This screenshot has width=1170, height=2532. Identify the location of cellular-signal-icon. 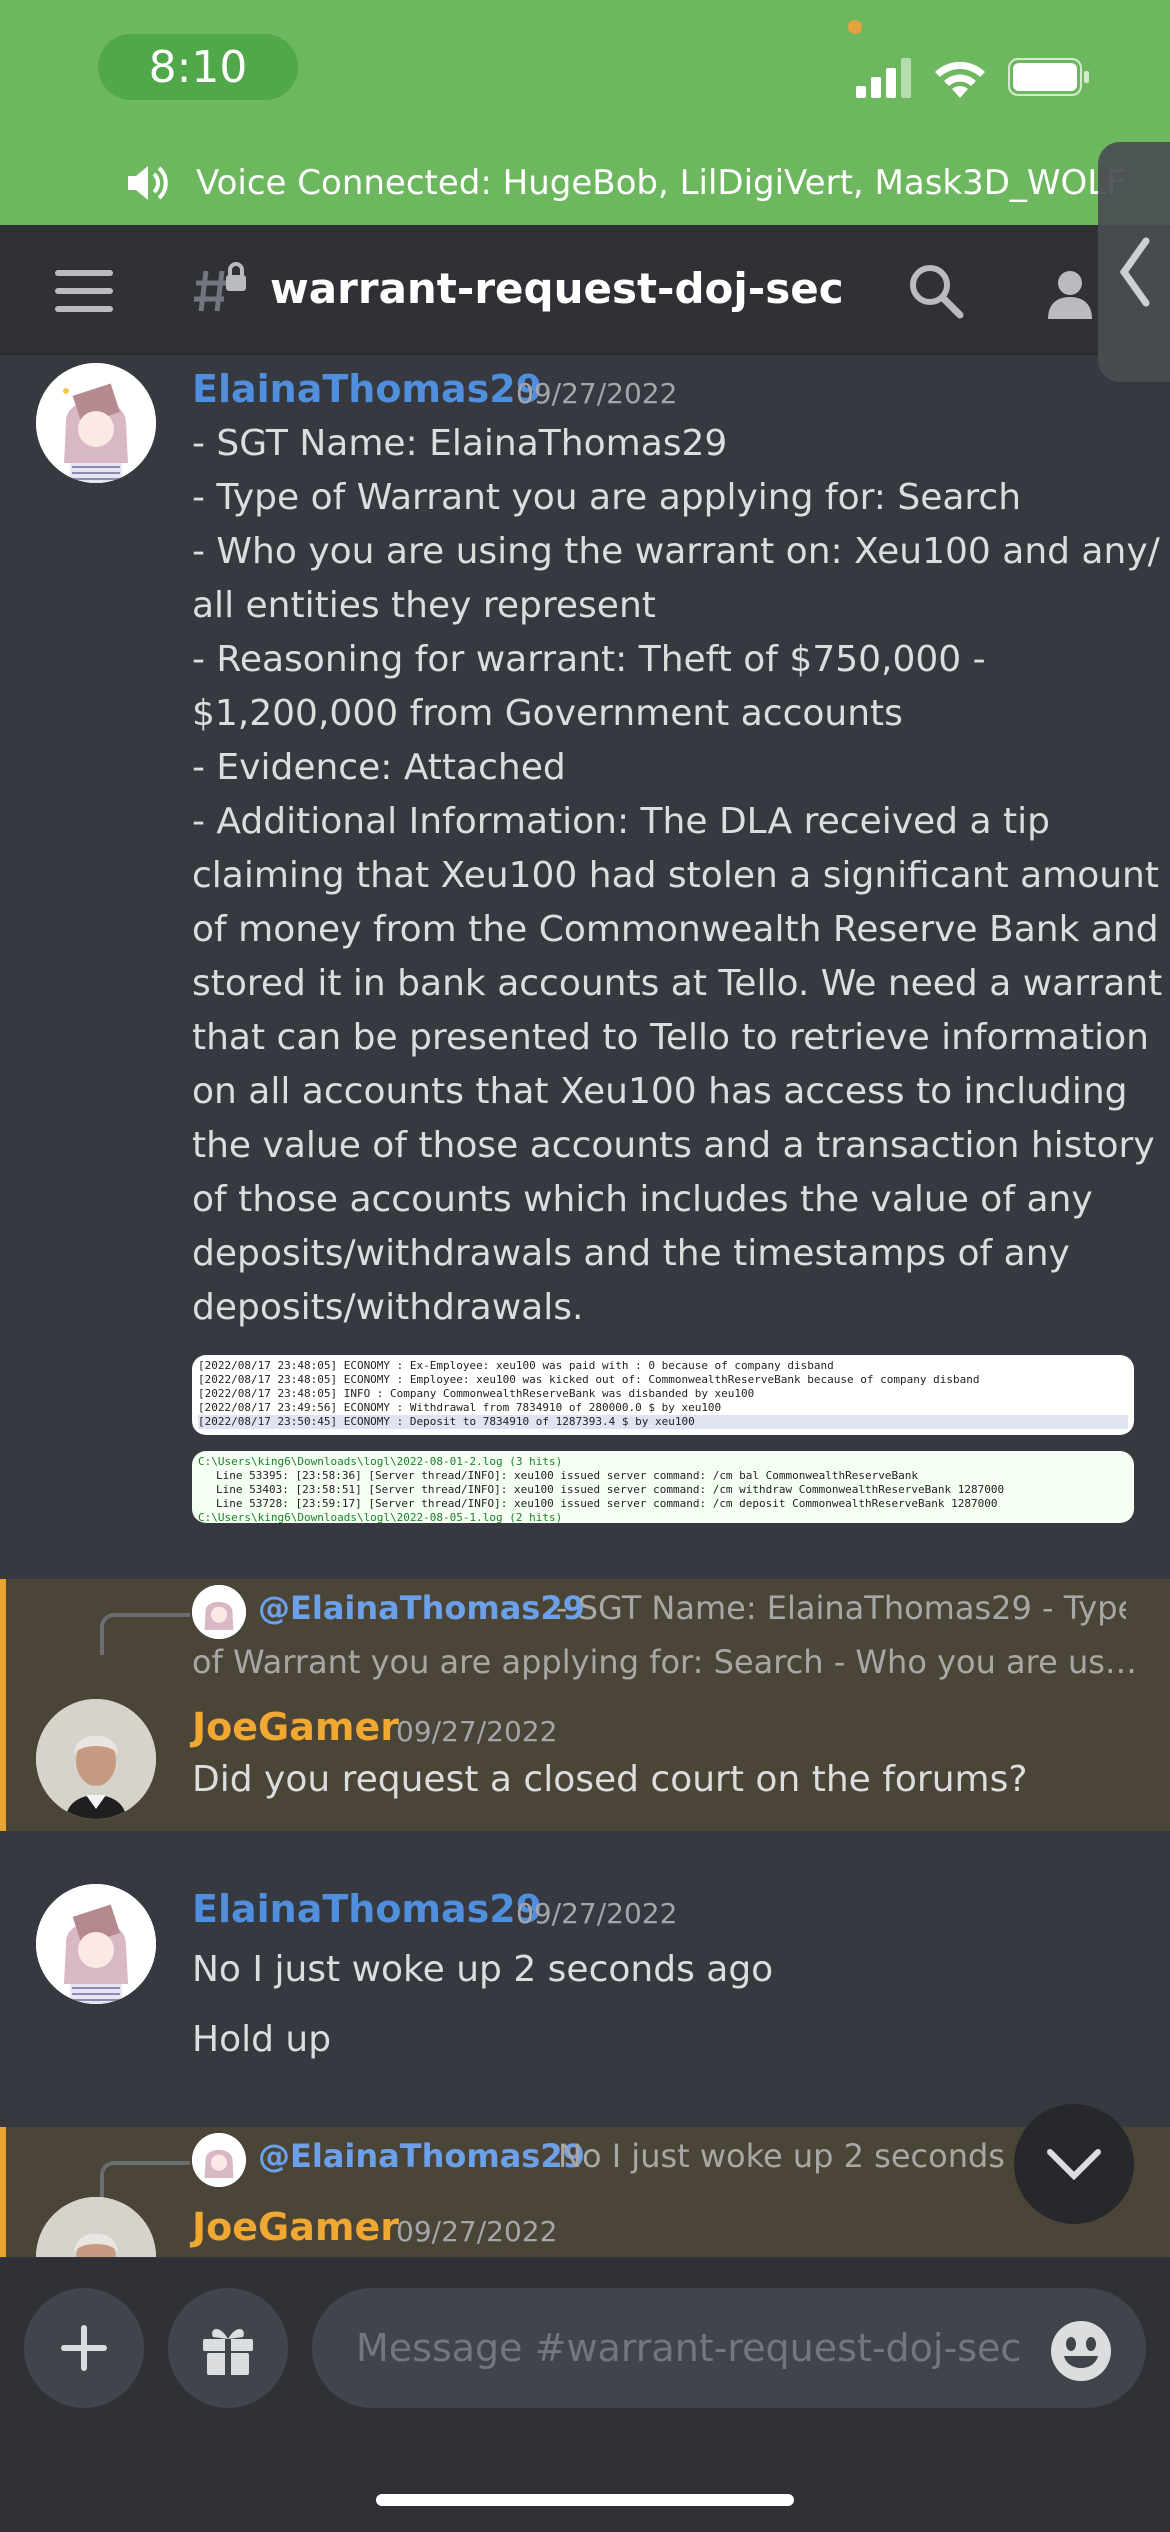
(883, 78).